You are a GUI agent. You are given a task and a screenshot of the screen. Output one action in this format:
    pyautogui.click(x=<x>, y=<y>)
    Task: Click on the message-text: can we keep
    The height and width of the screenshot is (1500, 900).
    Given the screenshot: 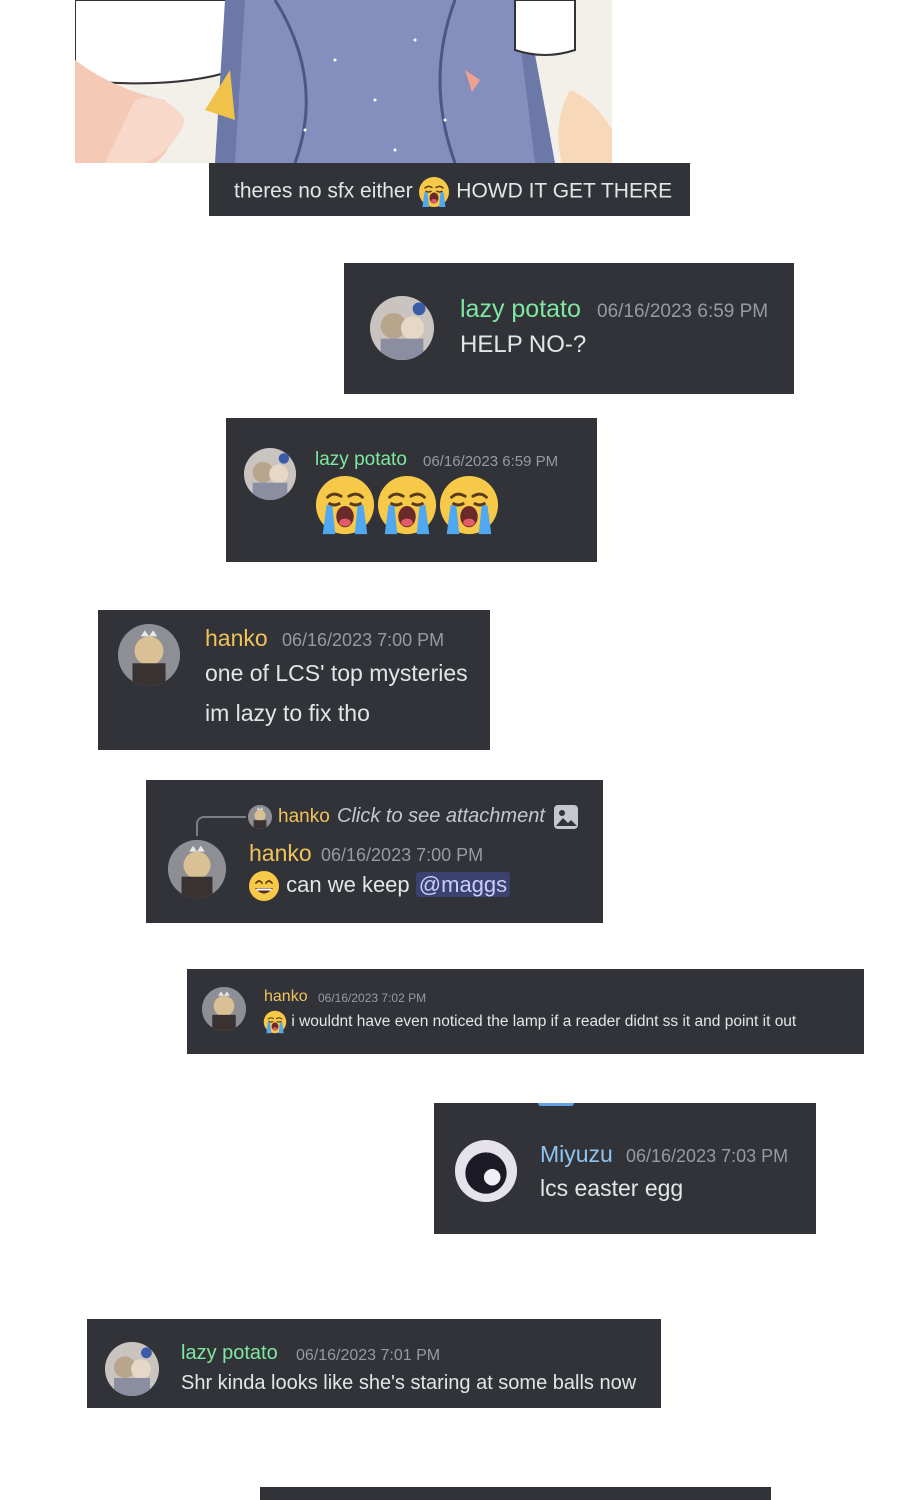 What is the action you would take?
    pyautogui.click(x=348, y=884)
    